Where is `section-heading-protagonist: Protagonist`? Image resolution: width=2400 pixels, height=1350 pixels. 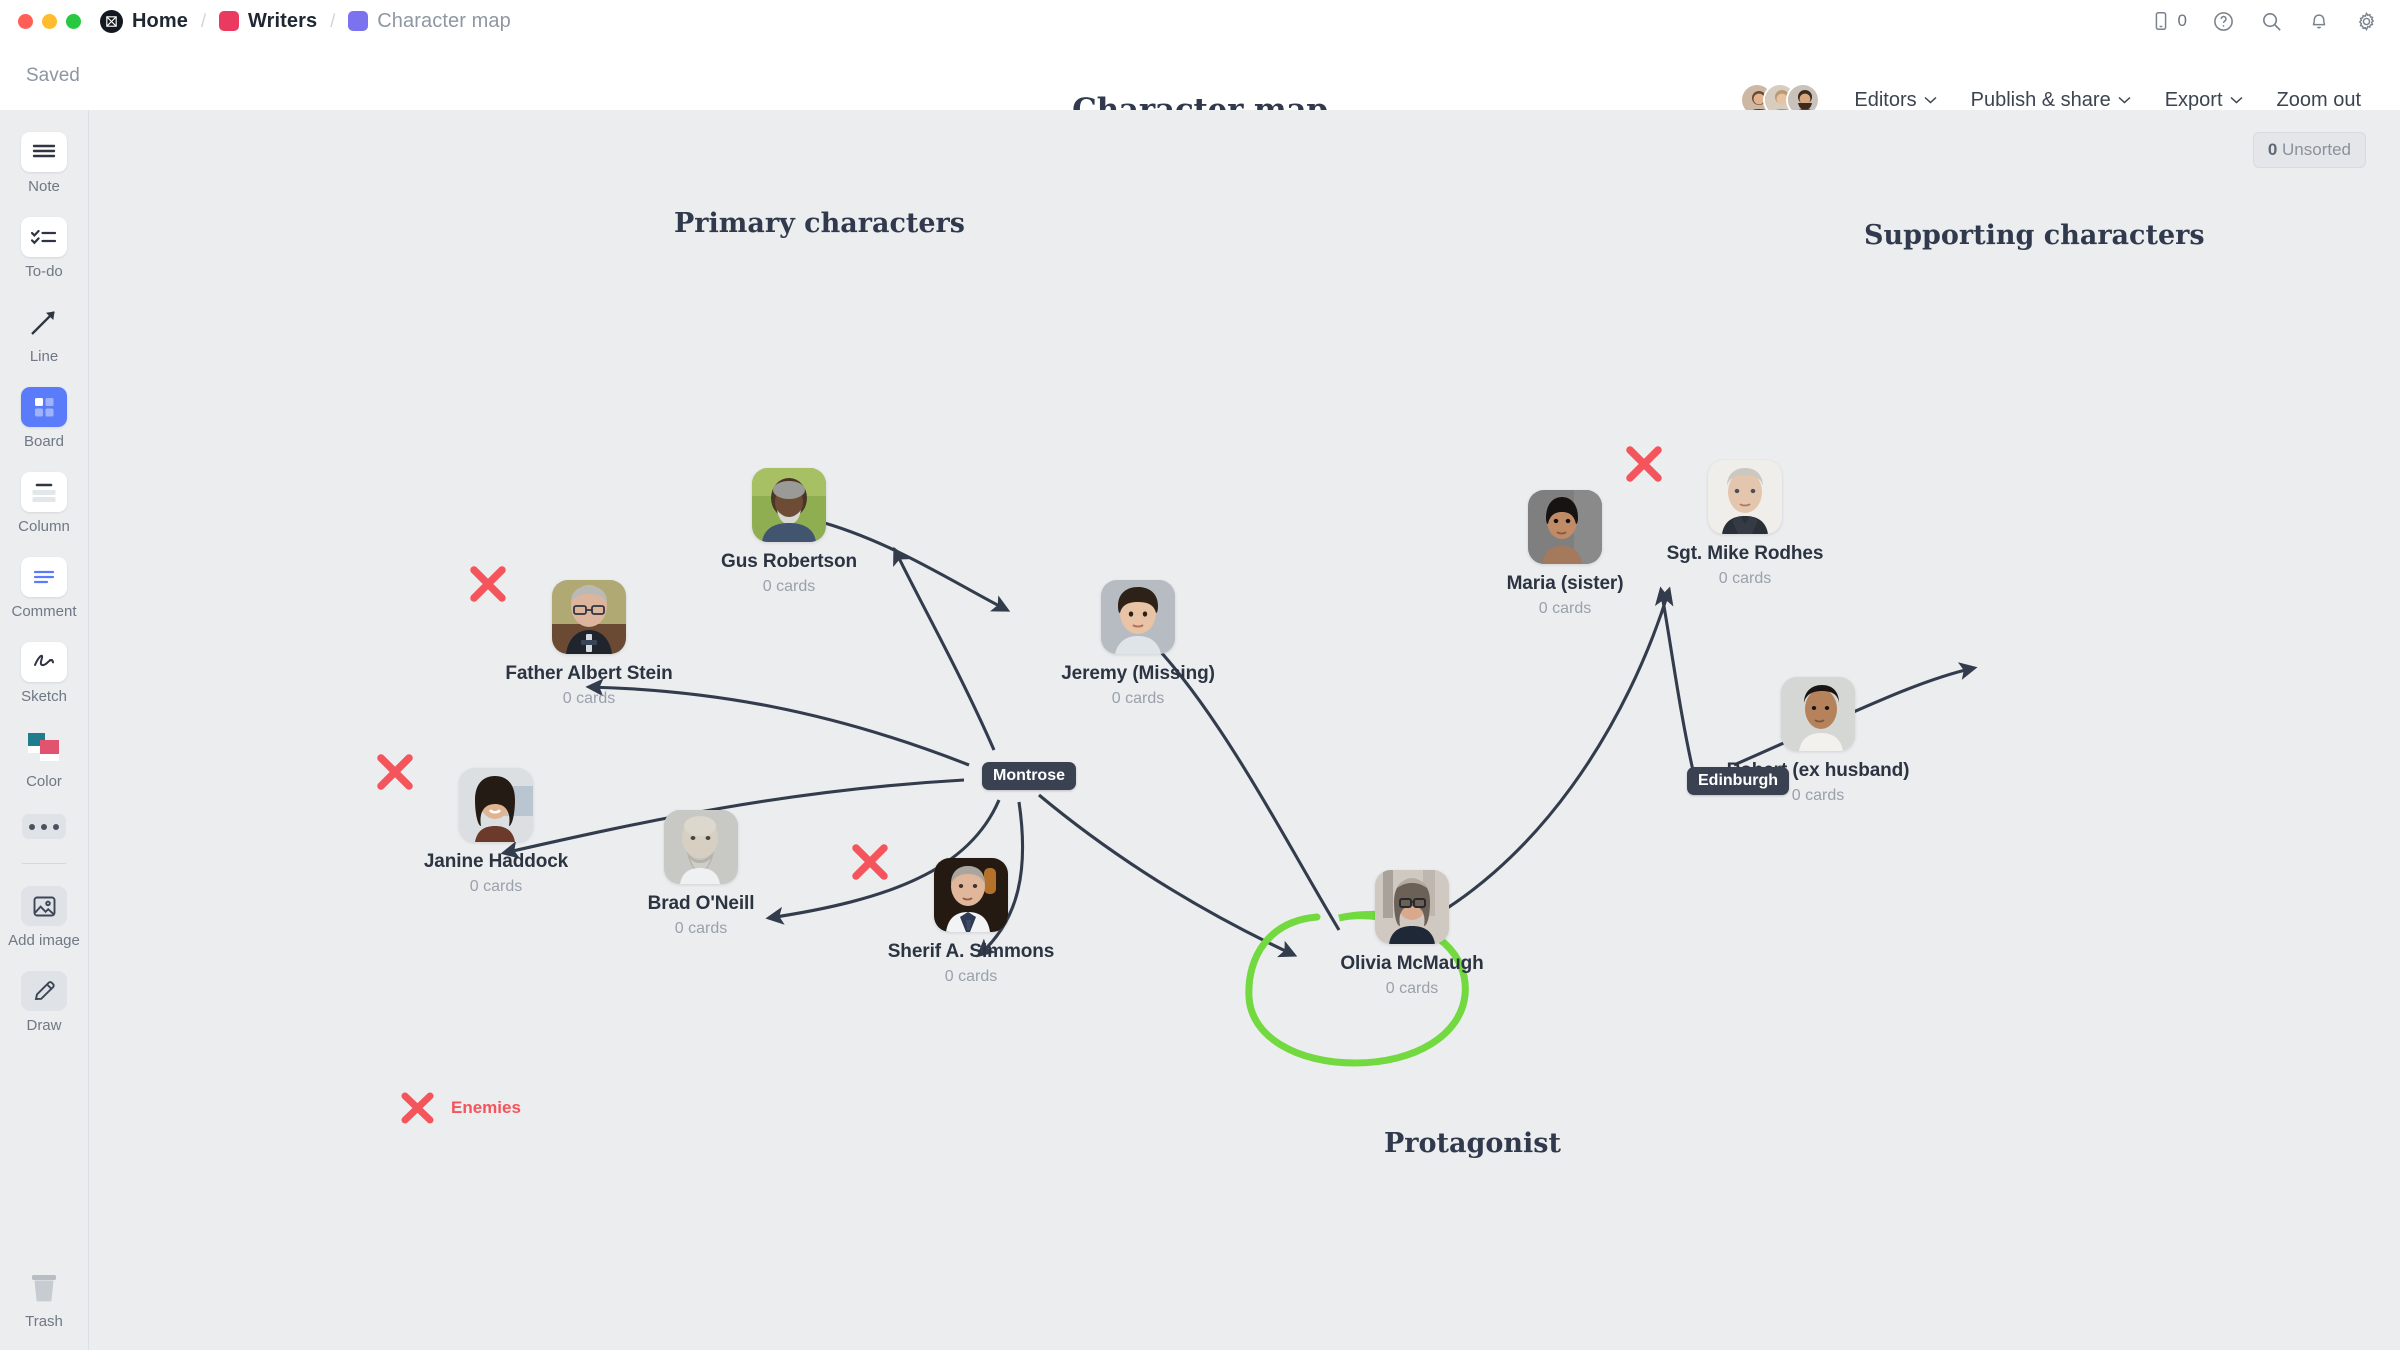 section-heading-protagonist: Protagonist is located at coordinates (1472, 1143).